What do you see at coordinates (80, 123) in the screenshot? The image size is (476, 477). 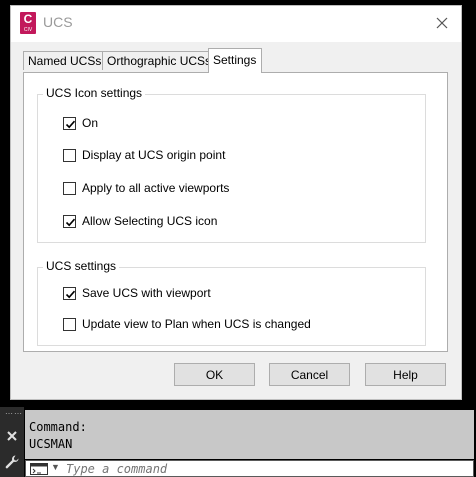 I see `option-on: On` at bounding box center [80, 123].